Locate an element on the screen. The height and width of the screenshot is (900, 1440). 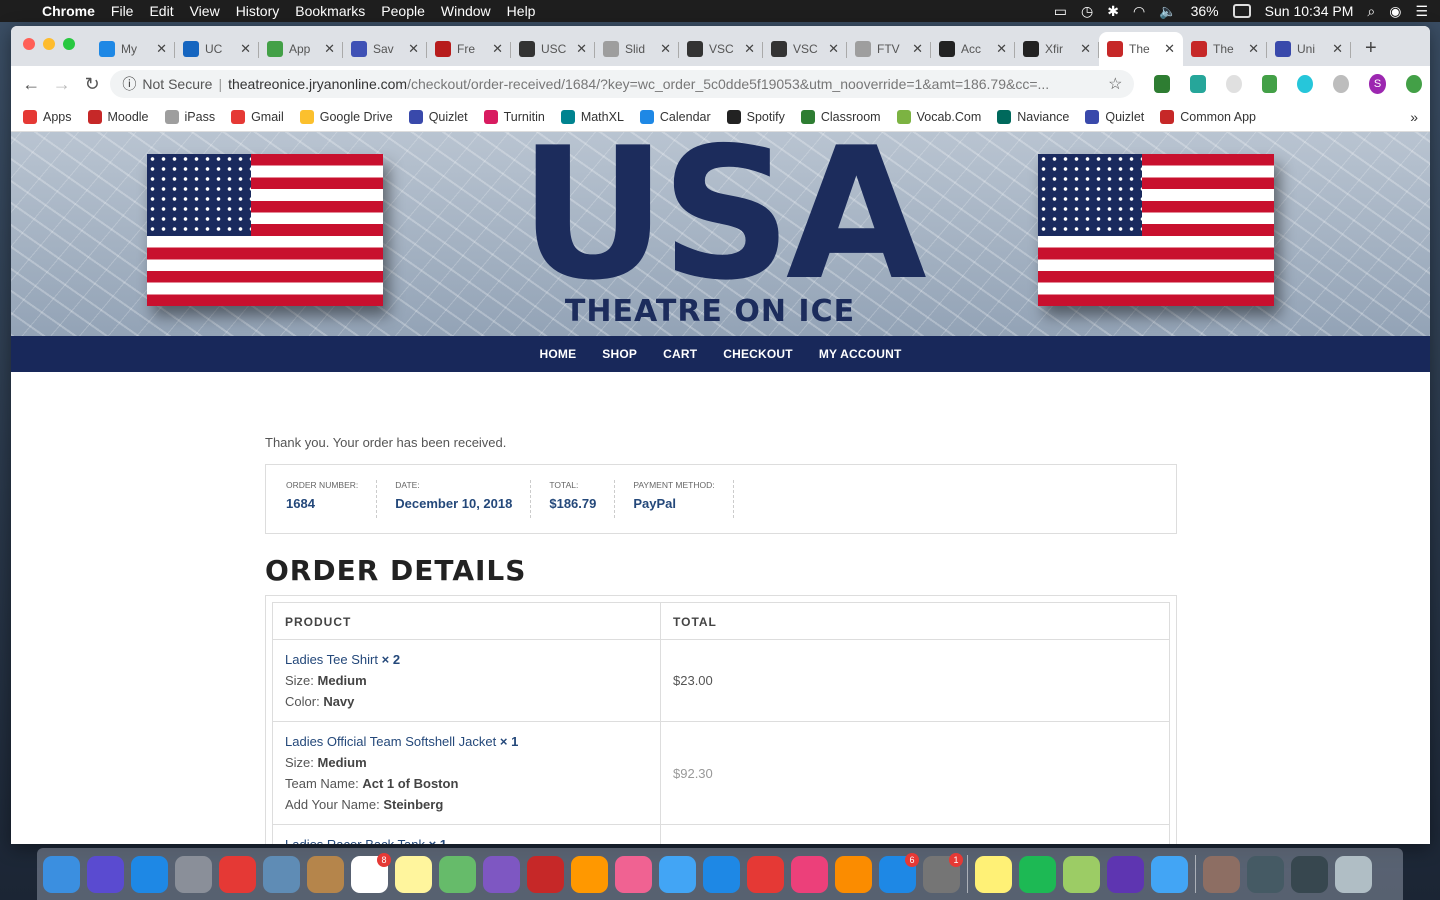
nav-cart: CART is located at coordinates (680, 354).